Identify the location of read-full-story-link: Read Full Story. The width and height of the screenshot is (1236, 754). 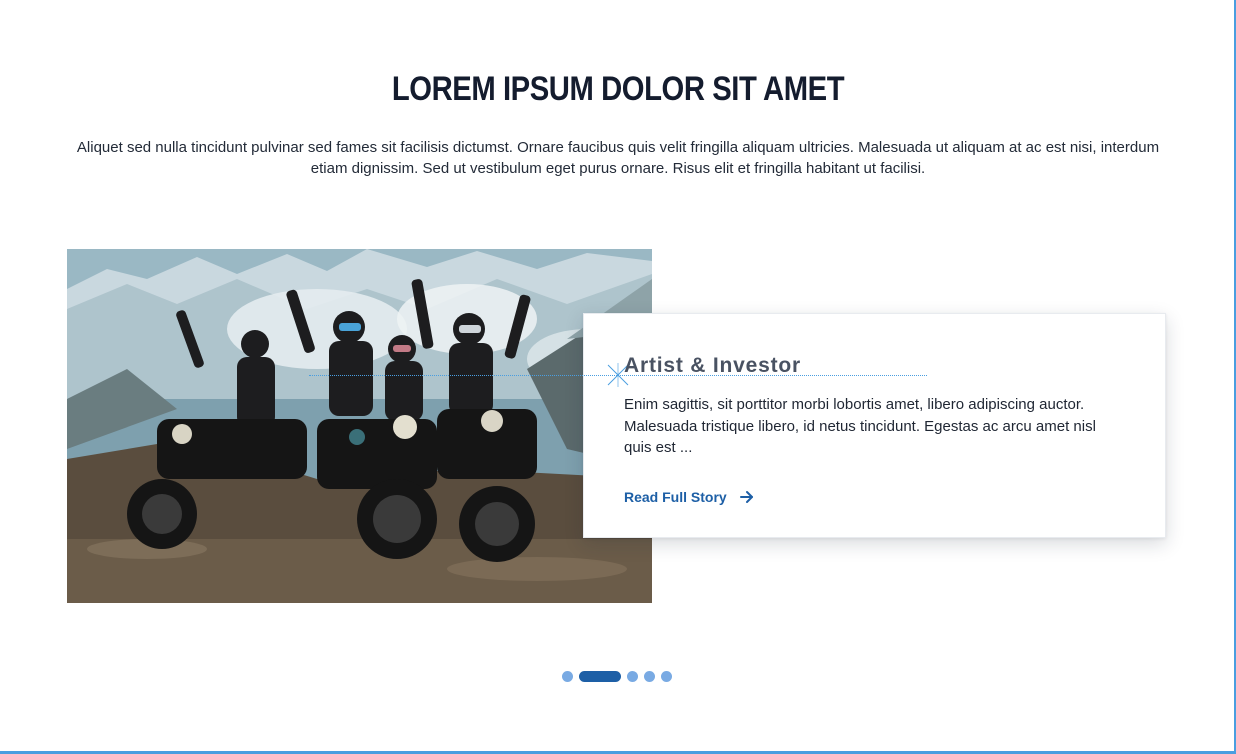
(689, 497).